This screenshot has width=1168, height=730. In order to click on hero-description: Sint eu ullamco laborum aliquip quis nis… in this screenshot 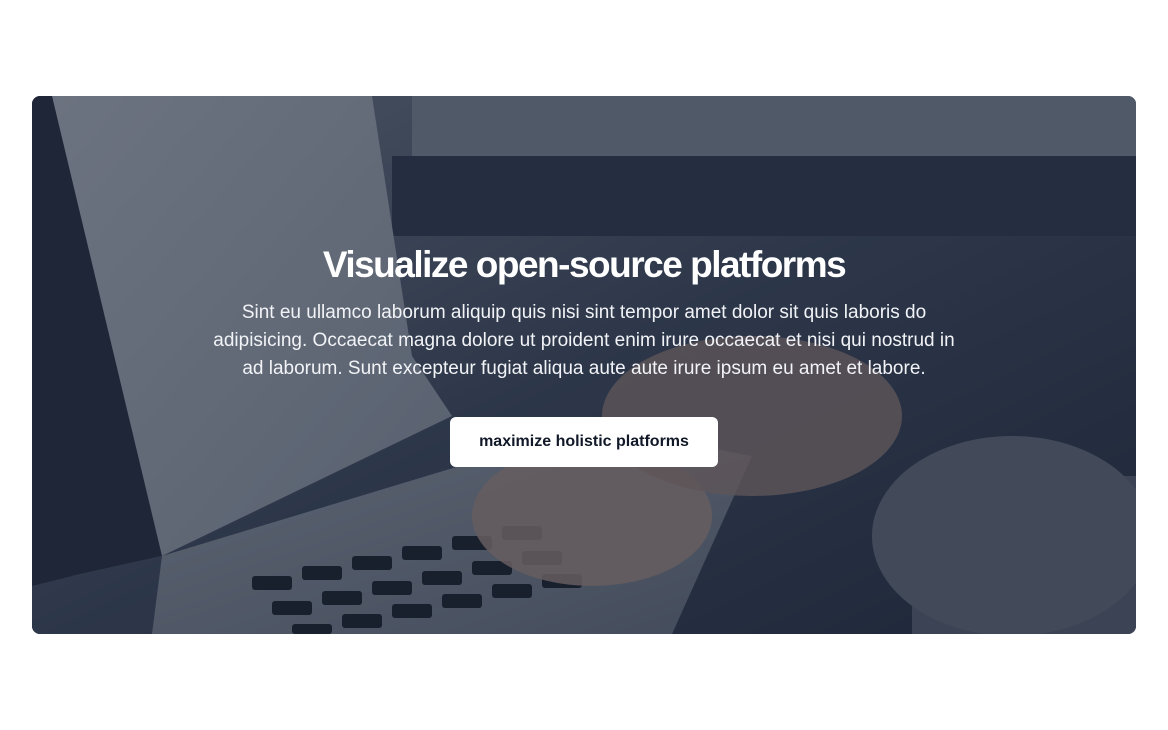, I will do `click(584, 340)`.